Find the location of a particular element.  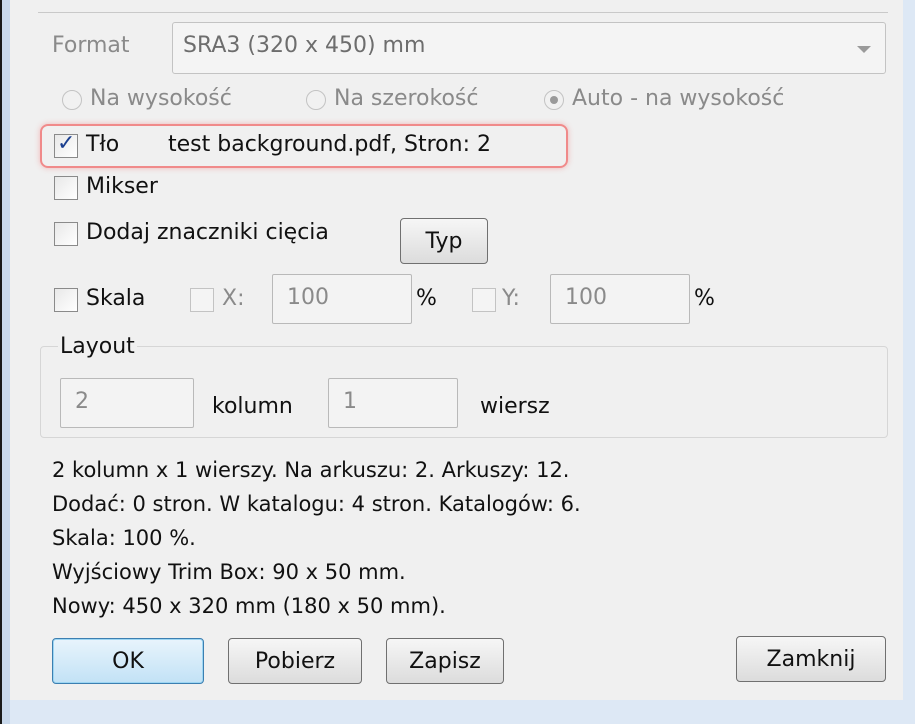

layout-legend: Layout is located at coordinates (97, 346).